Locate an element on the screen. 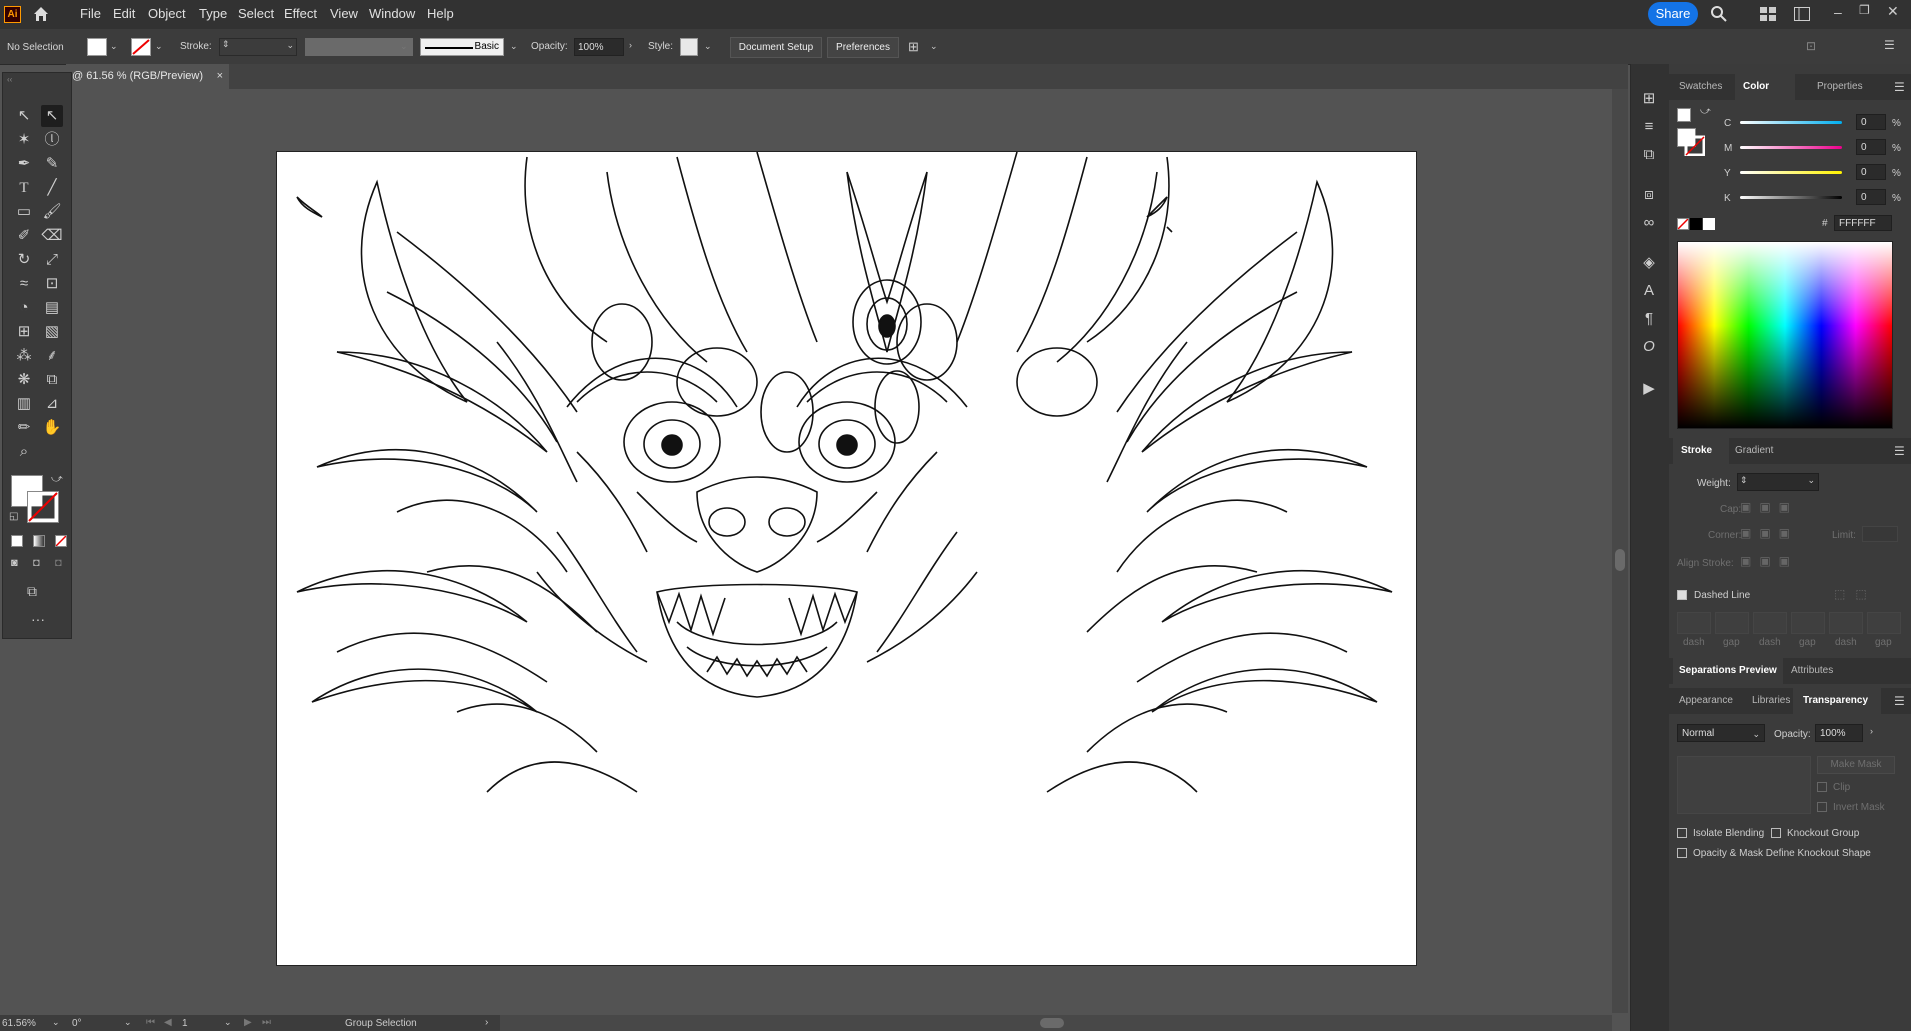  draw-behind-icon: ◘ is located at coordinates (36, 563).